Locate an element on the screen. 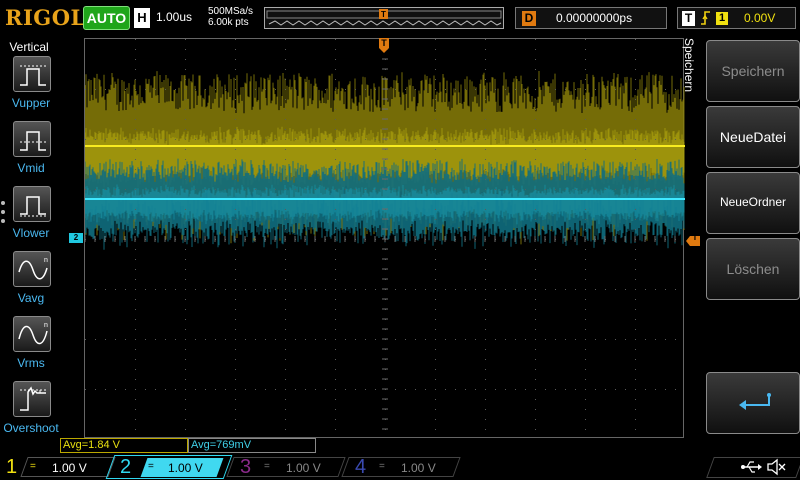 This screenshot has height=480, width=800. memory-depth: 6.00k pts is located at coordinates (228, 22).